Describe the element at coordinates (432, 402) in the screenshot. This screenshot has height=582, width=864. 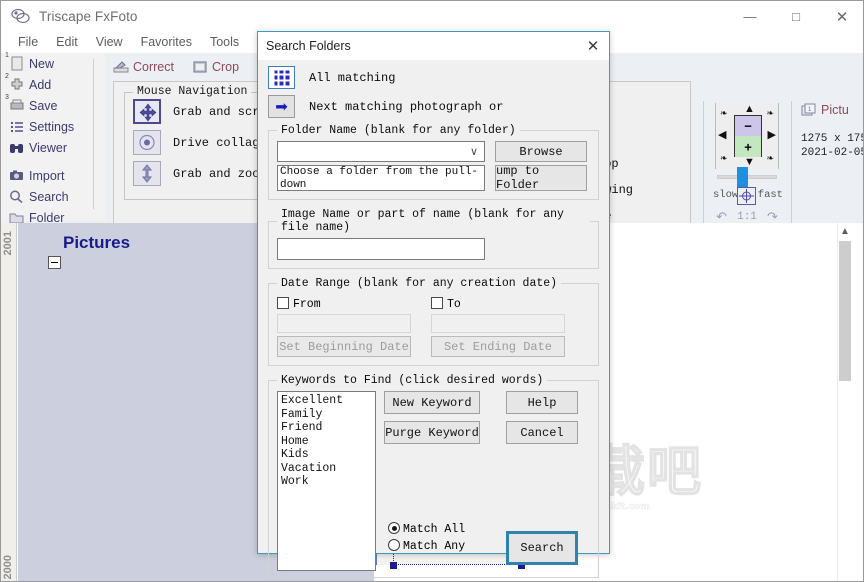
I see `new-keyword-button: New Keyword` at that location.